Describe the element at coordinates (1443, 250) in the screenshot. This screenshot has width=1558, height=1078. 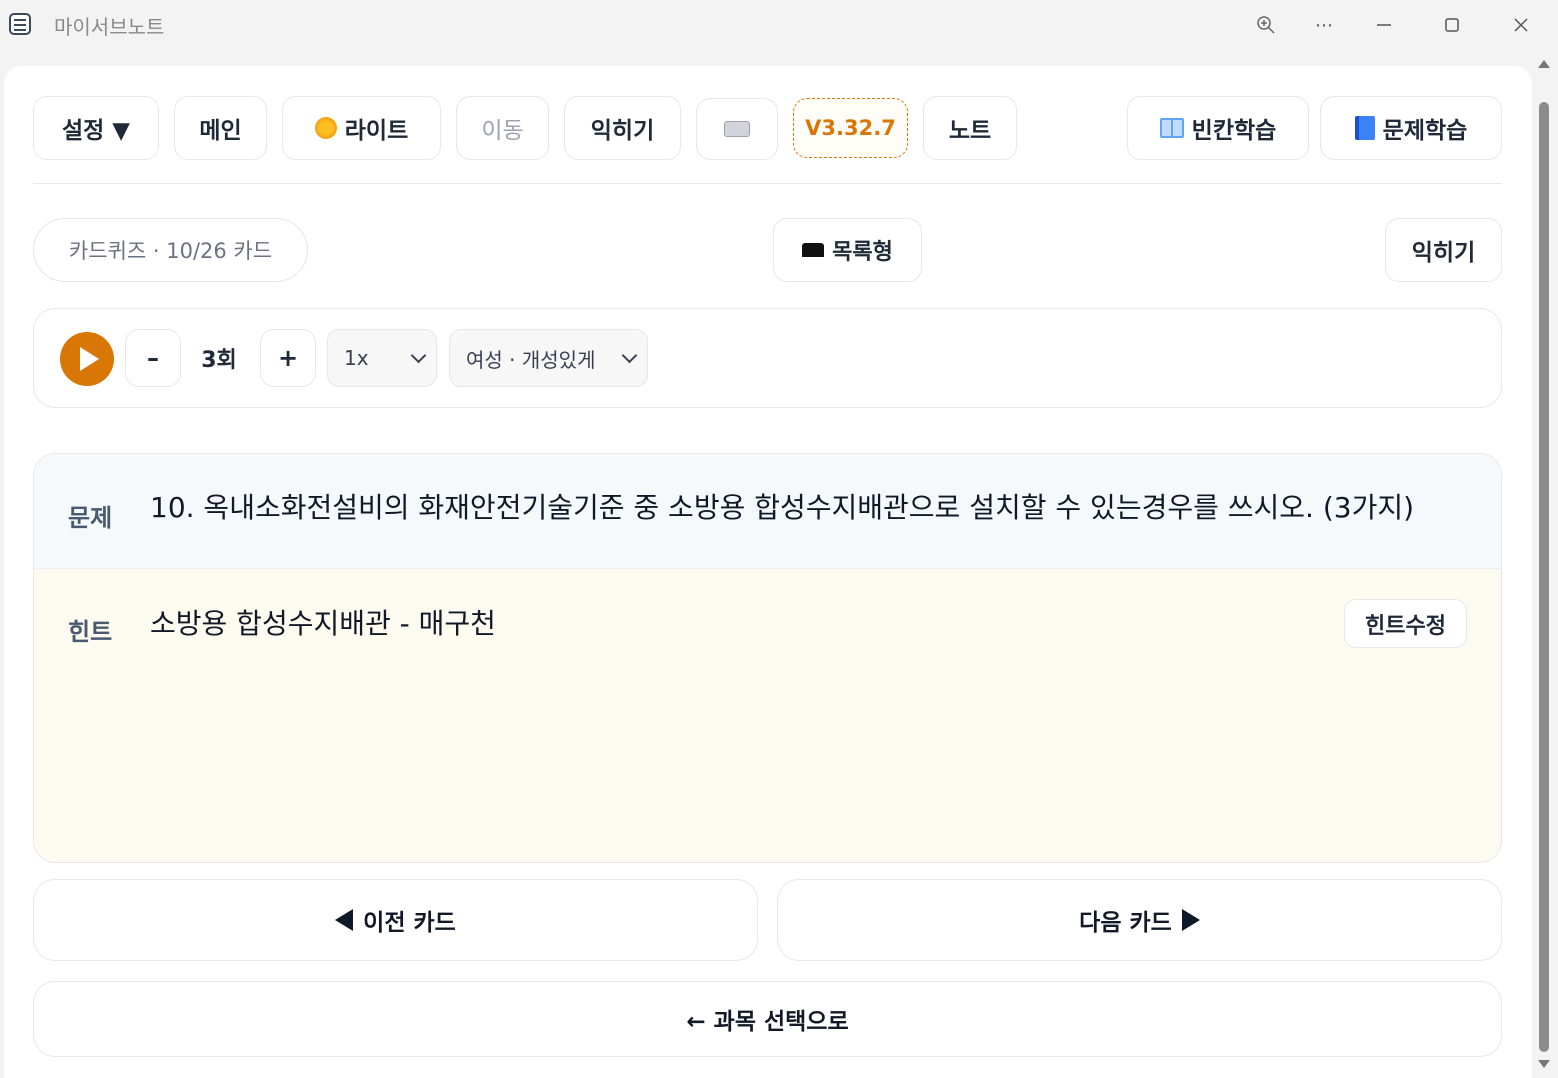
I see `memorize-mode-button: 익히기` at that location.